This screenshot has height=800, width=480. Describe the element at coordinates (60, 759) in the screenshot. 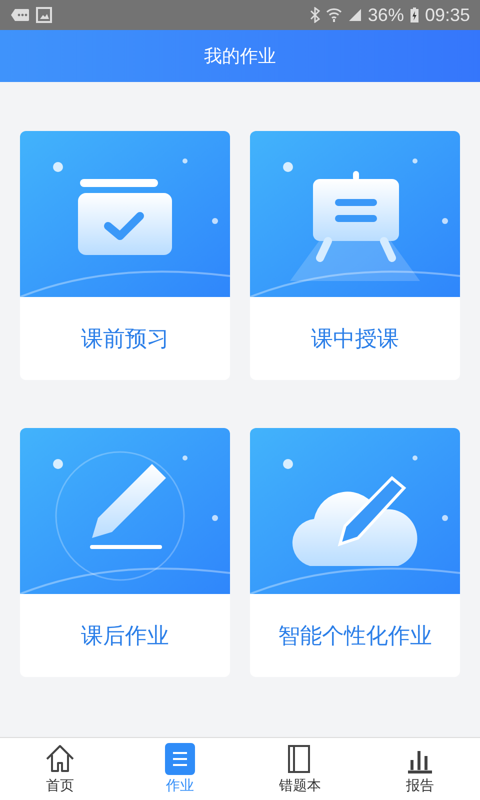

I see `home-icon` at that location.